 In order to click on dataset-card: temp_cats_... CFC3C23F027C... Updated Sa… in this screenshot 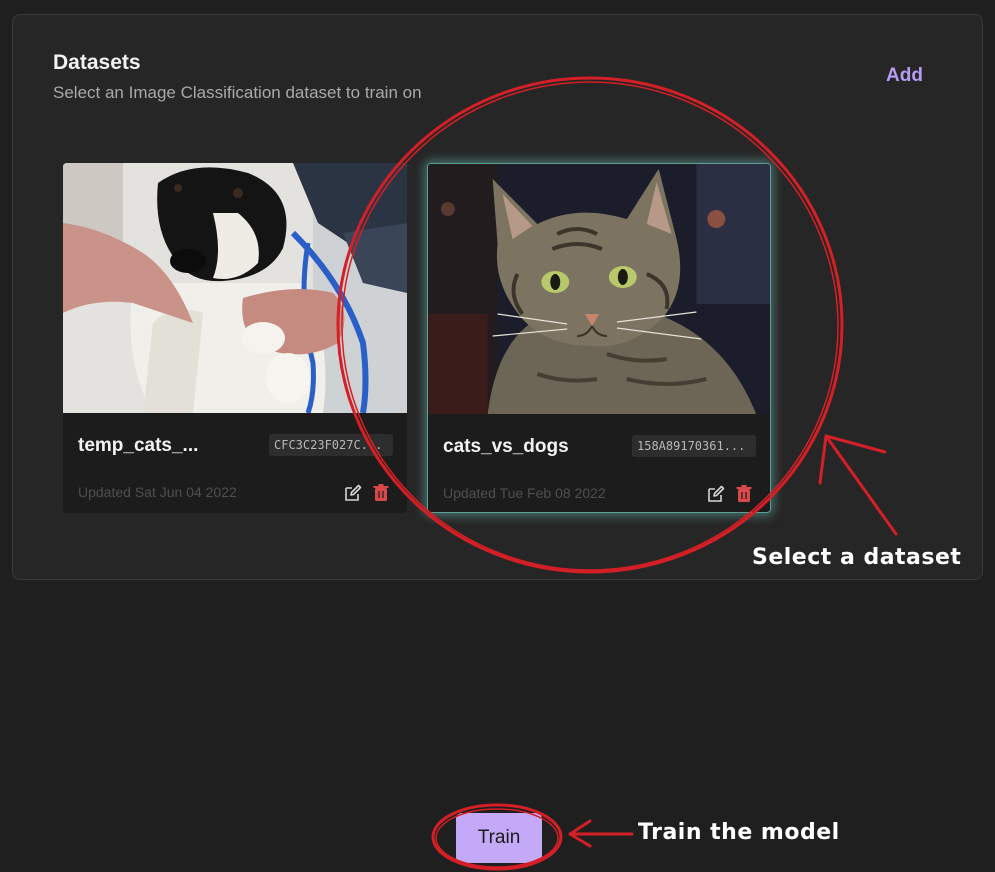, I will do `click(235, 338)`.